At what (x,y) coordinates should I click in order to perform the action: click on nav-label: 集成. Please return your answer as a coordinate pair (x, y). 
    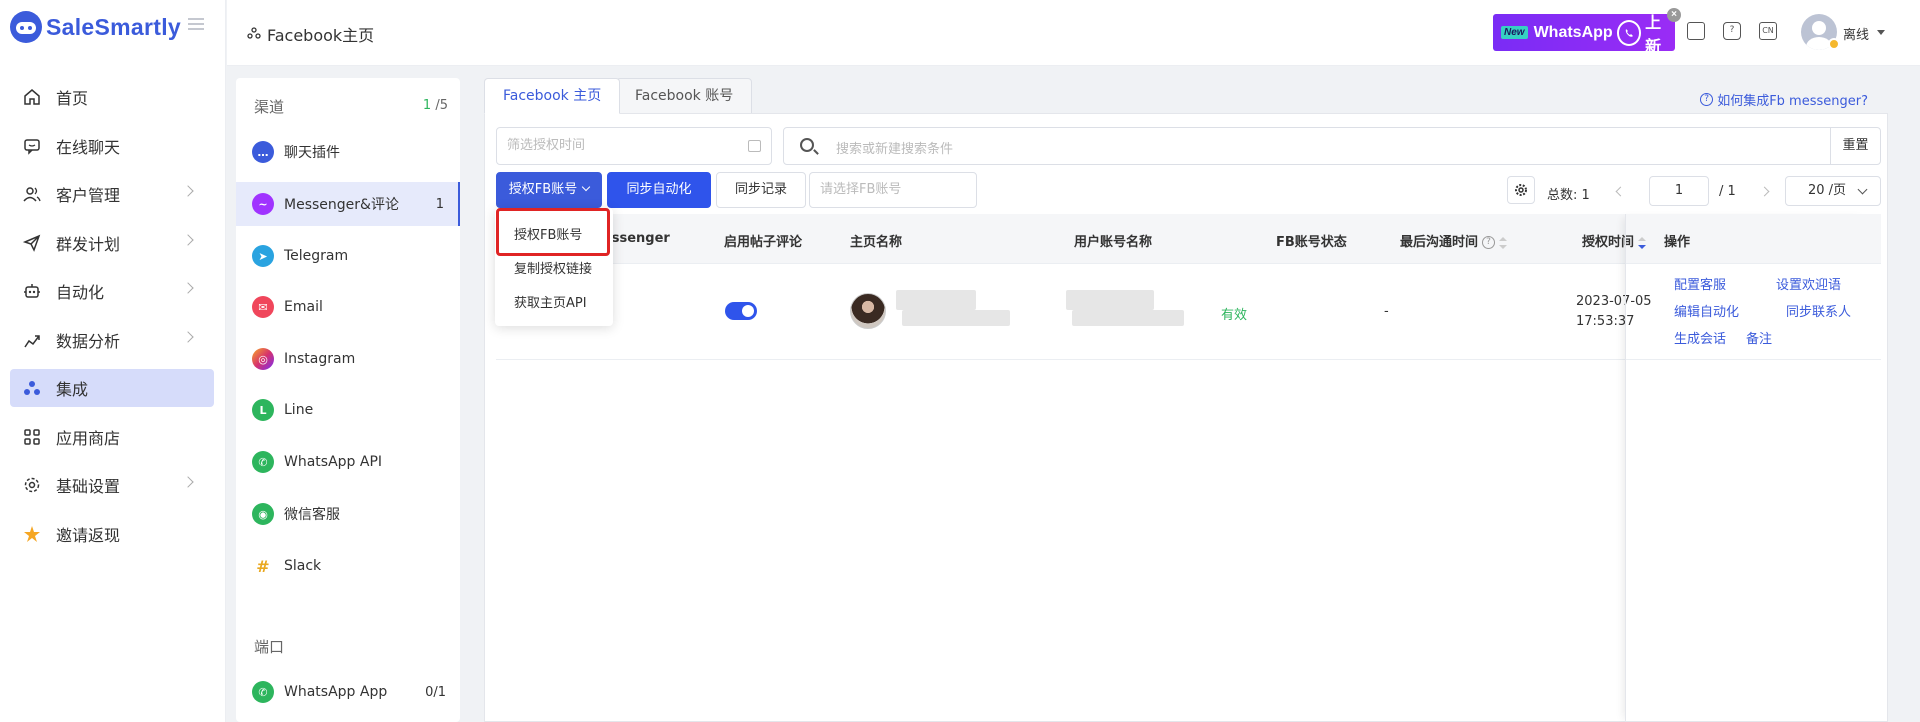
    Looking at the image, I should click on (72, 389).